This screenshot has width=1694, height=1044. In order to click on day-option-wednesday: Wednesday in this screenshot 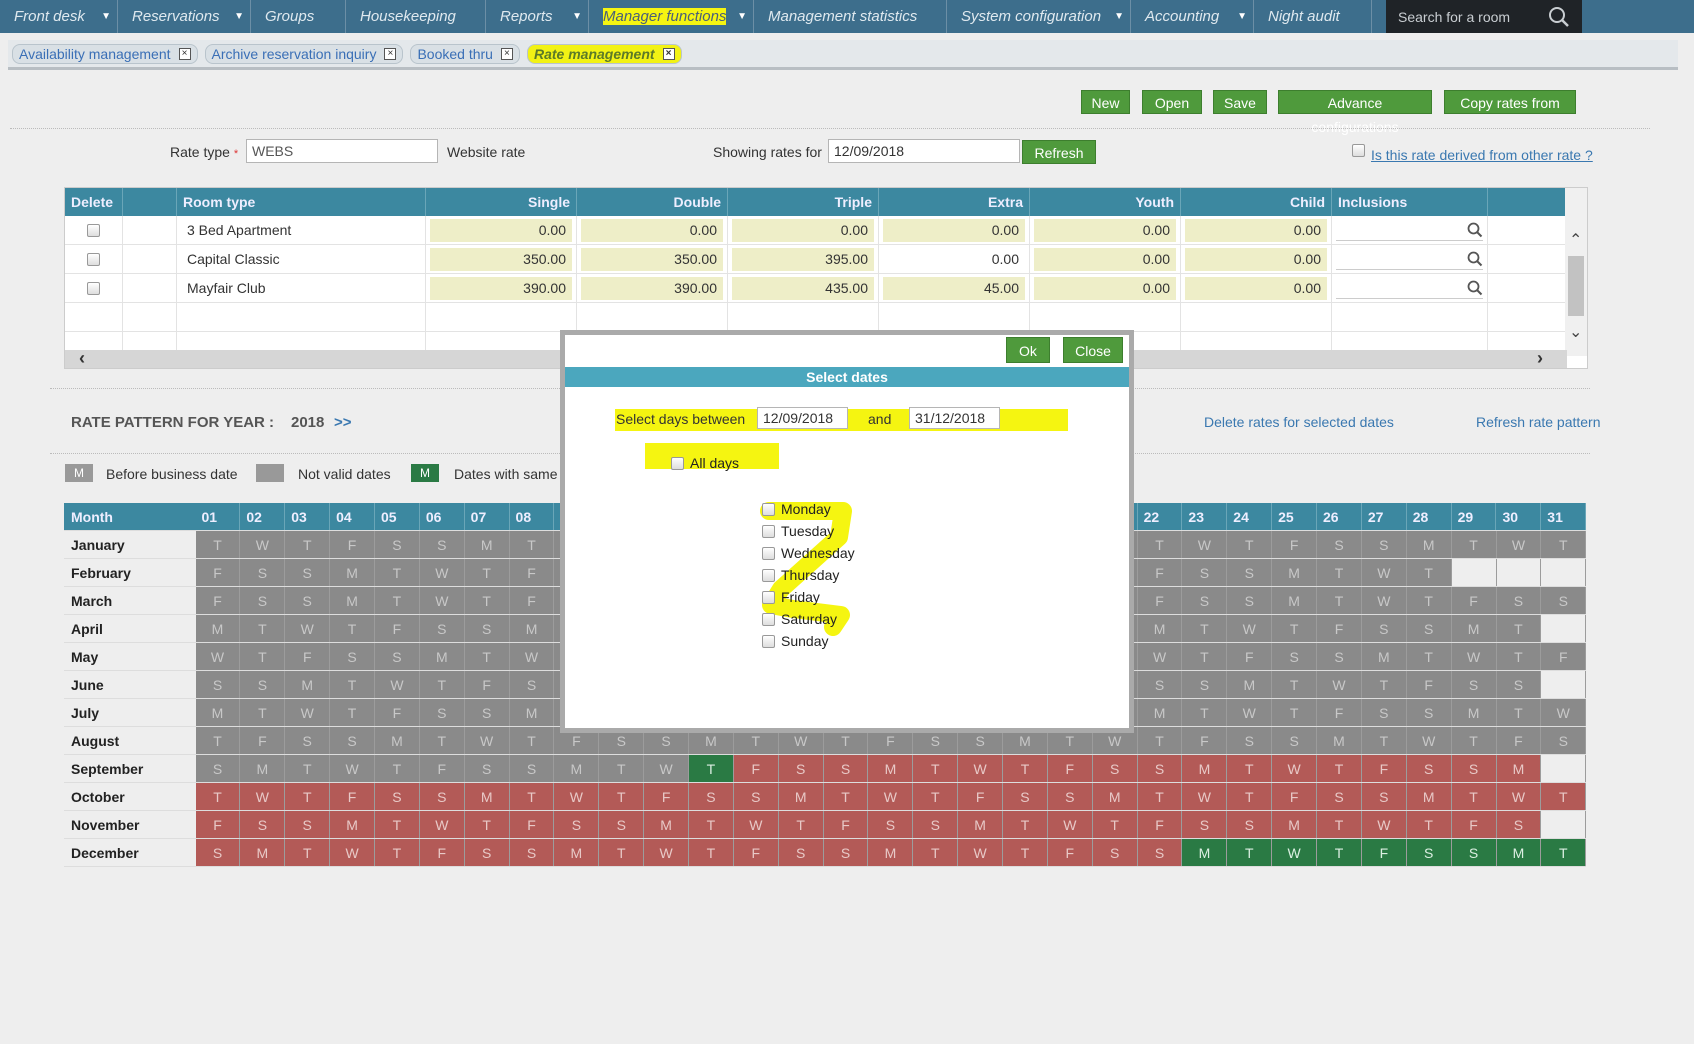, I will do `click(808, 553)`.